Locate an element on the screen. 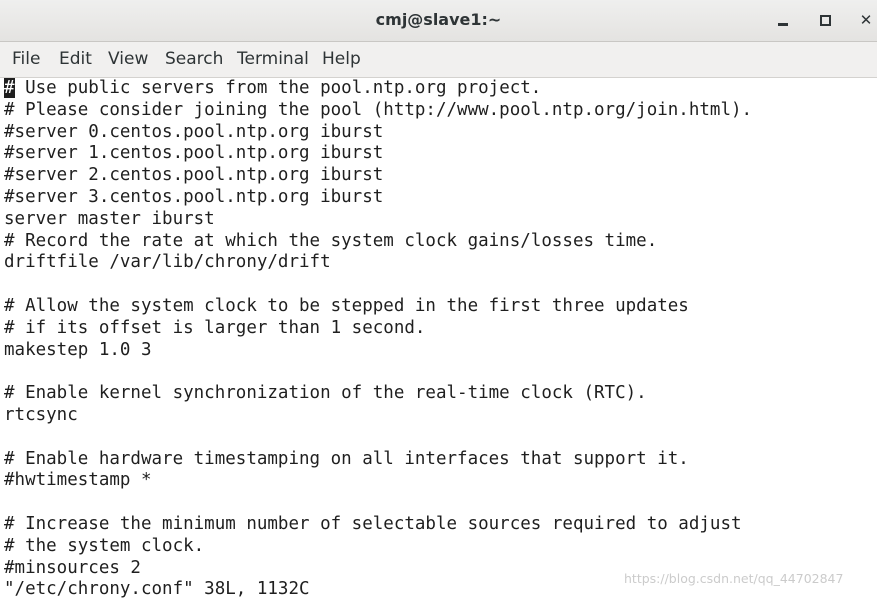  minimize-button is located at coordinates (783, 20).